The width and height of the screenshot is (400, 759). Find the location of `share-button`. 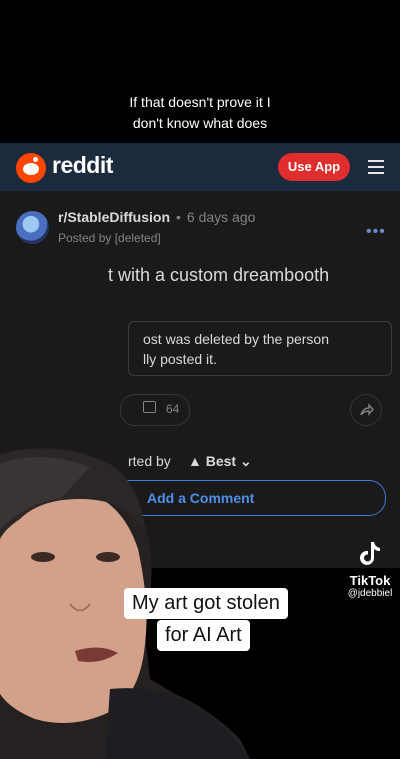

share-button is located at coordinates (366, 410).